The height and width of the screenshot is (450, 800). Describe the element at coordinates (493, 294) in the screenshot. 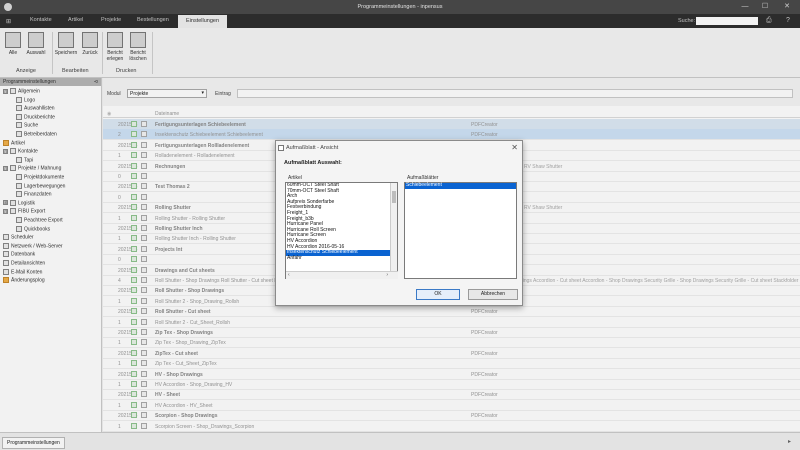

I see `cancel-button: Abbrechen` at that location.